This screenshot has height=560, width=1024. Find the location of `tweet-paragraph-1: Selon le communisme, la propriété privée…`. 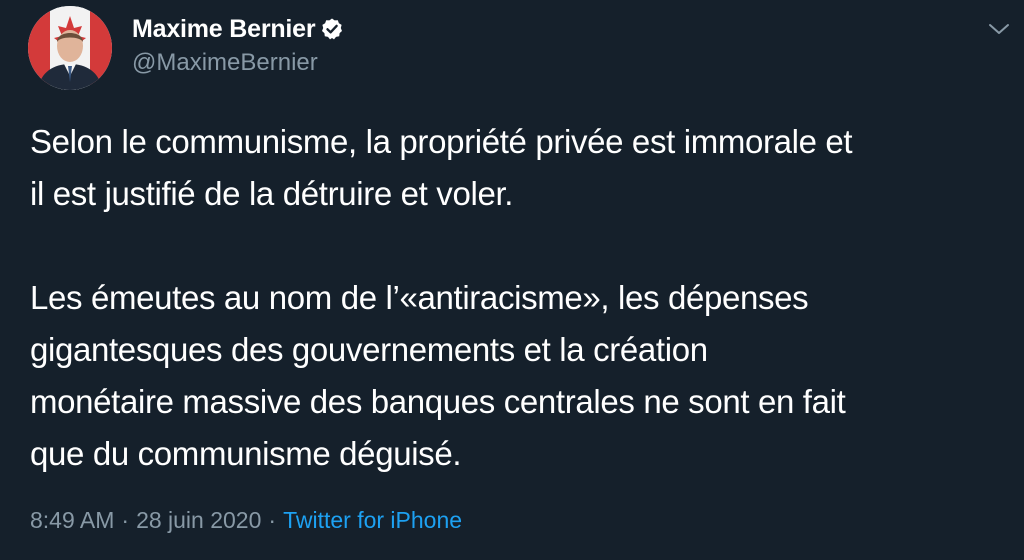

tweet-paragraph-1: Selon le communisme, la propriété privée… is located at coordinates (441, 167).